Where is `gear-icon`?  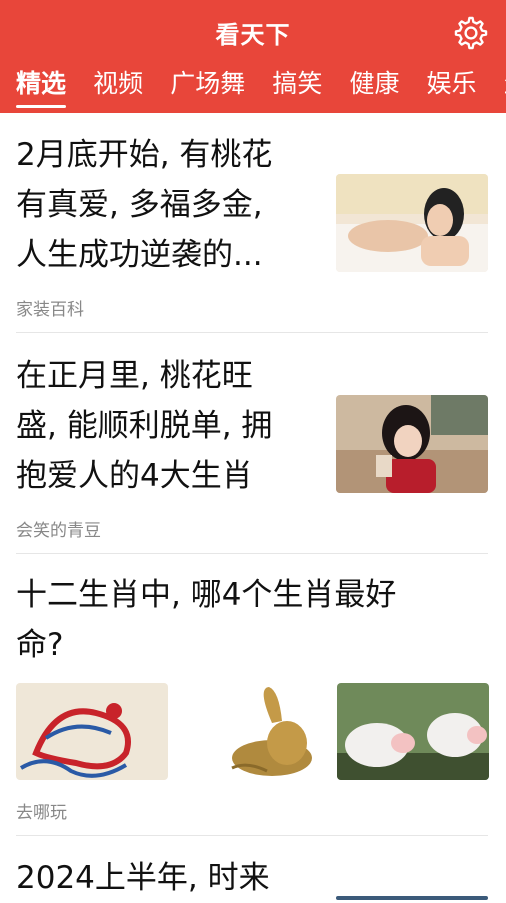
gear-icon is located at coordinates (471, 33).